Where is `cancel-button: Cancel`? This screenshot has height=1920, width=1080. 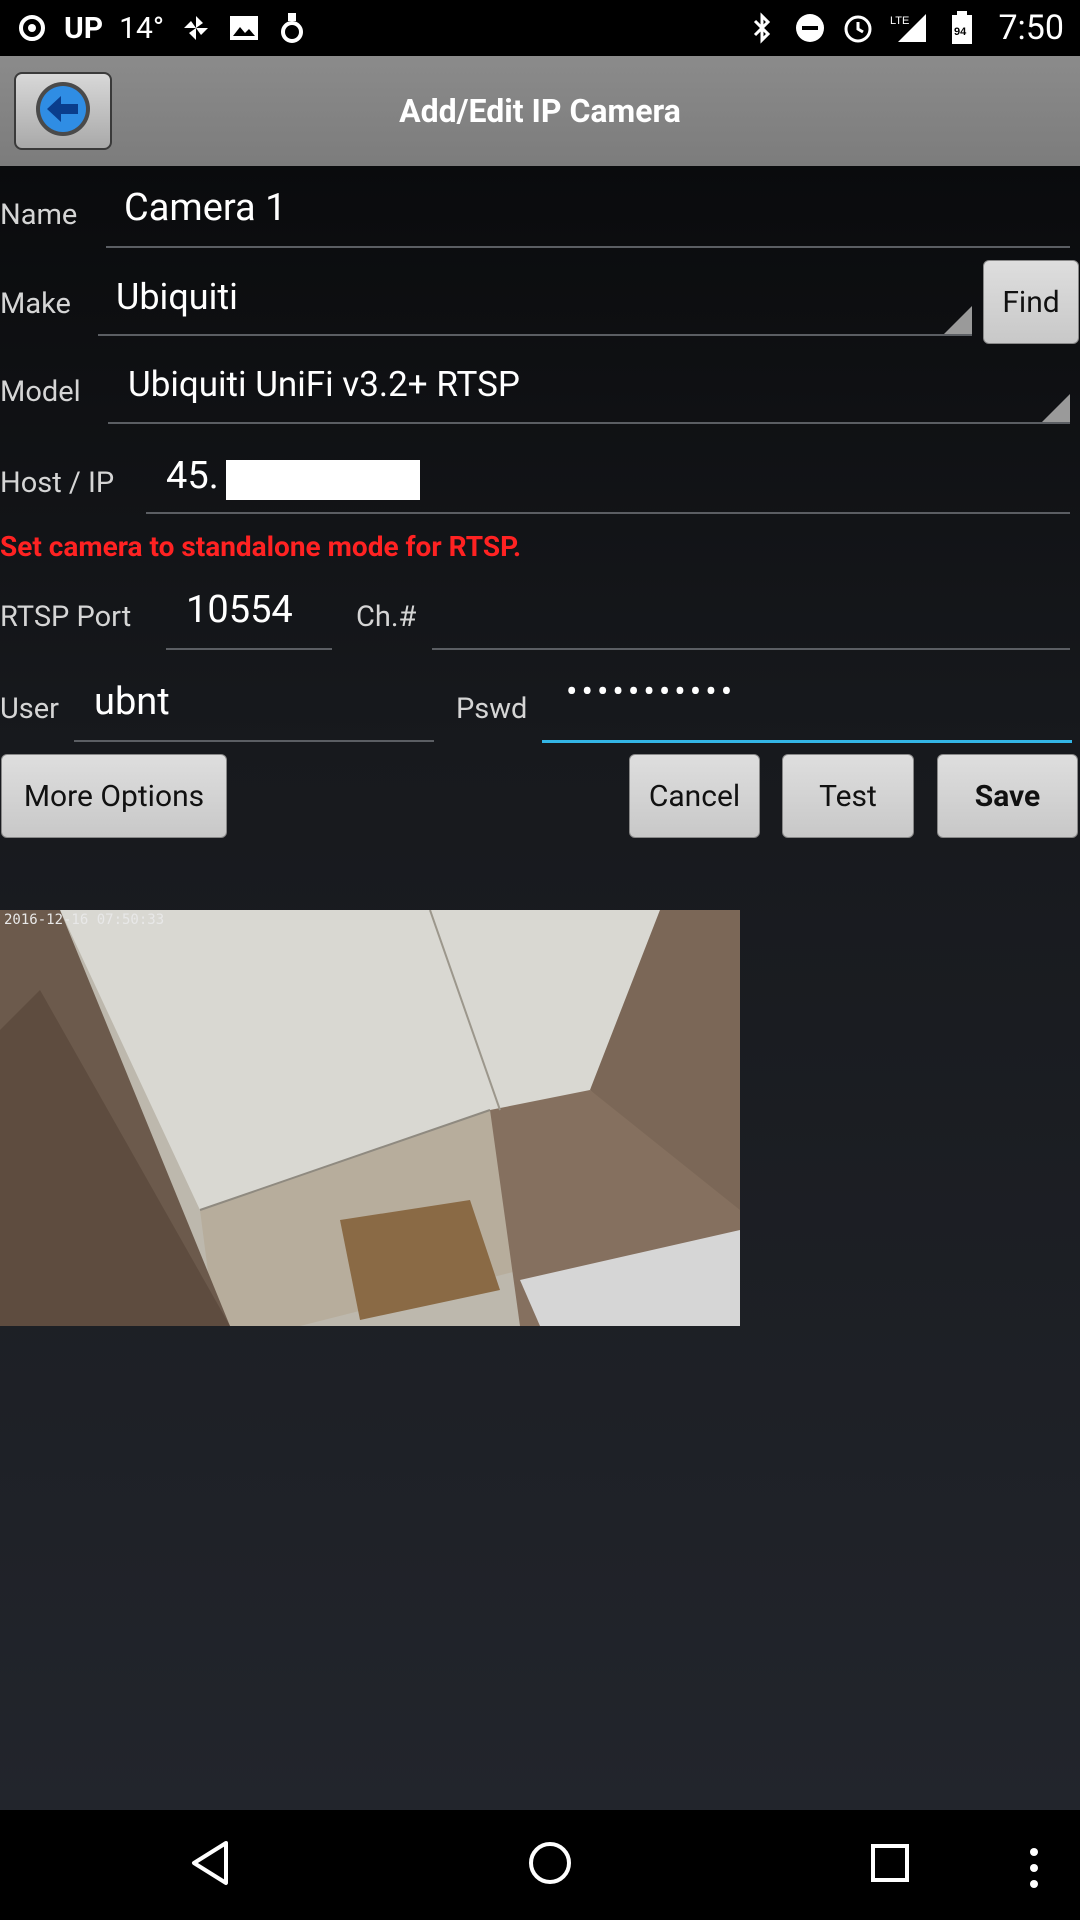
cancel-button: Cancel is located at coordinates (694, 796).